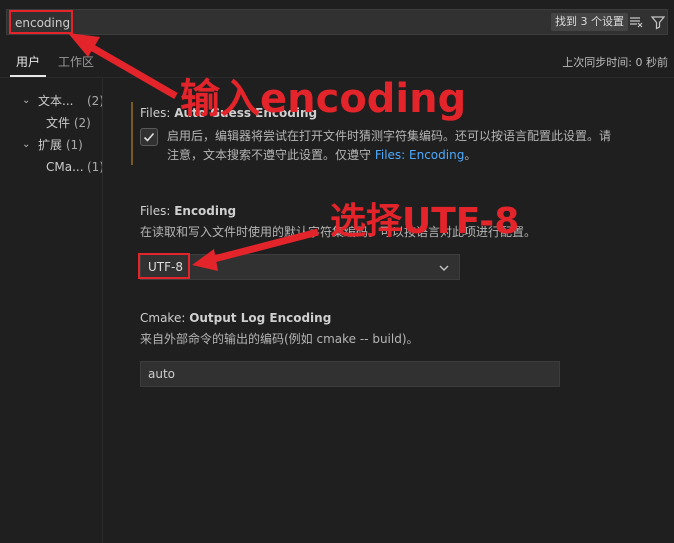 The image size is (674, 543). Describe the element at coordinates (205, 260) in the screenshot. I see `arrow-head-select` at that location.